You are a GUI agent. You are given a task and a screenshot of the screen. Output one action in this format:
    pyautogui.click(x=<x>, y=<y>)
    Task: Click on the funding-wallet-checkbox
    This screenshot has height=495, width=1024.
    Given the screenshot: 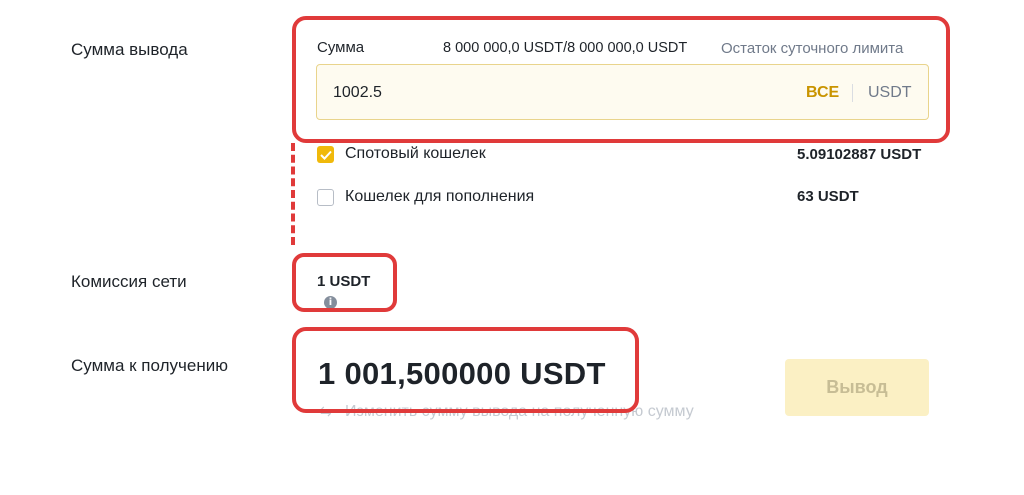 What is the action you would take?
    pyautogui.click(x=325, y=197)
    